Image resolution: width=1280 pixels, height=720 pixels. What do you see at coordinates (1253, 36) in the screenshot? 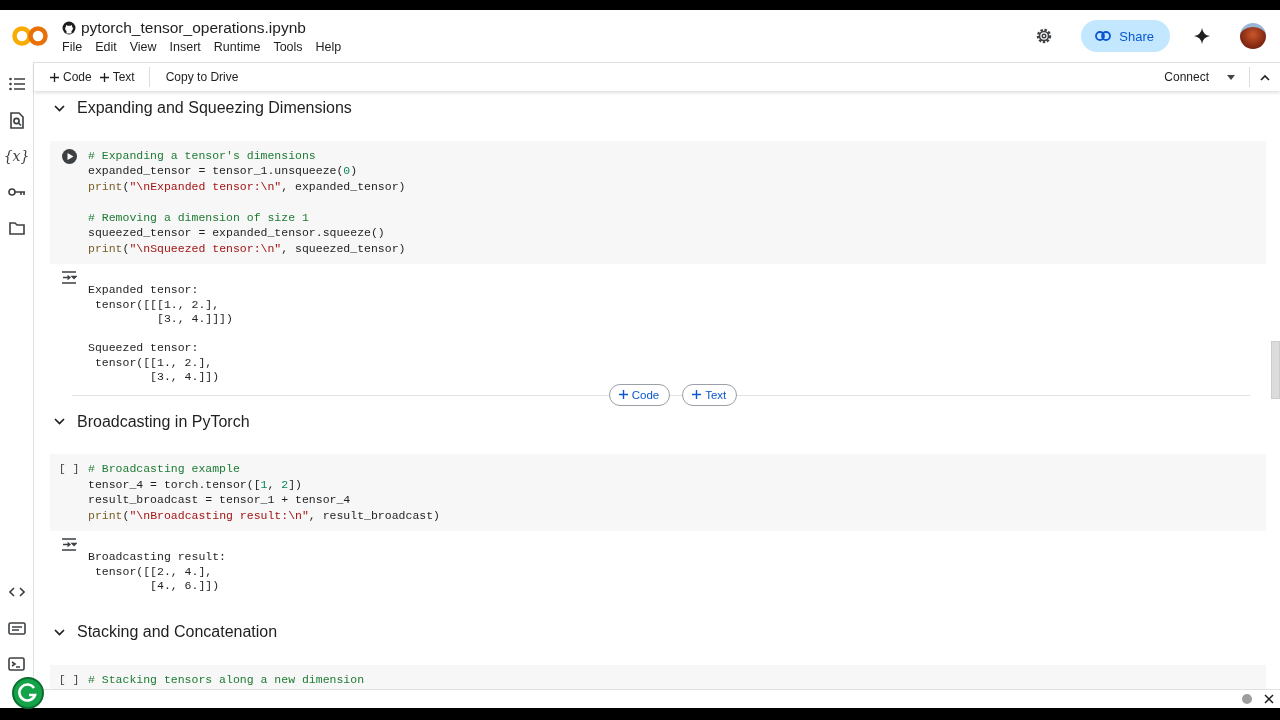
I see `avatar-icon` at bounding box center [1253, 36].